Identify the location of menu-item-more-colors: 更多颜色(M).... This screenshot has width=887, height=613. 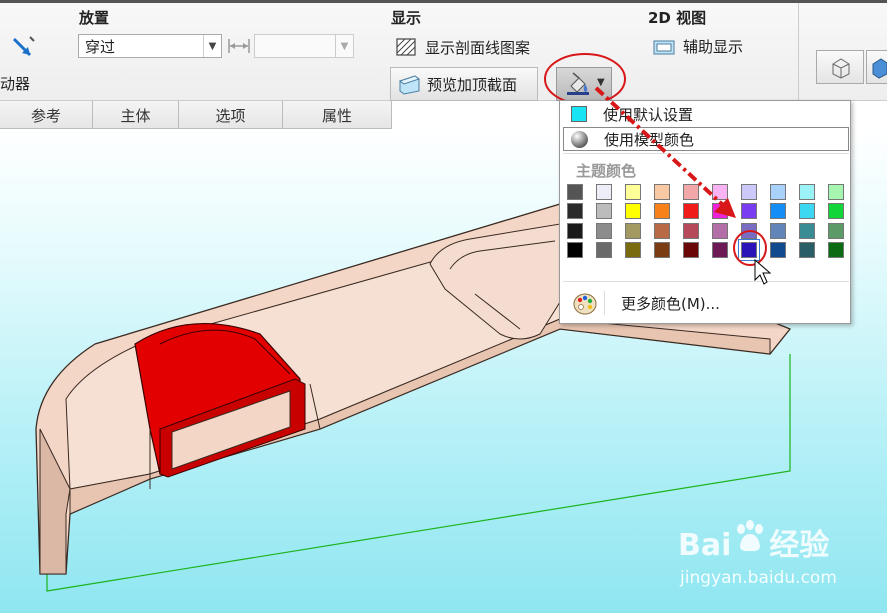
(706, 303).